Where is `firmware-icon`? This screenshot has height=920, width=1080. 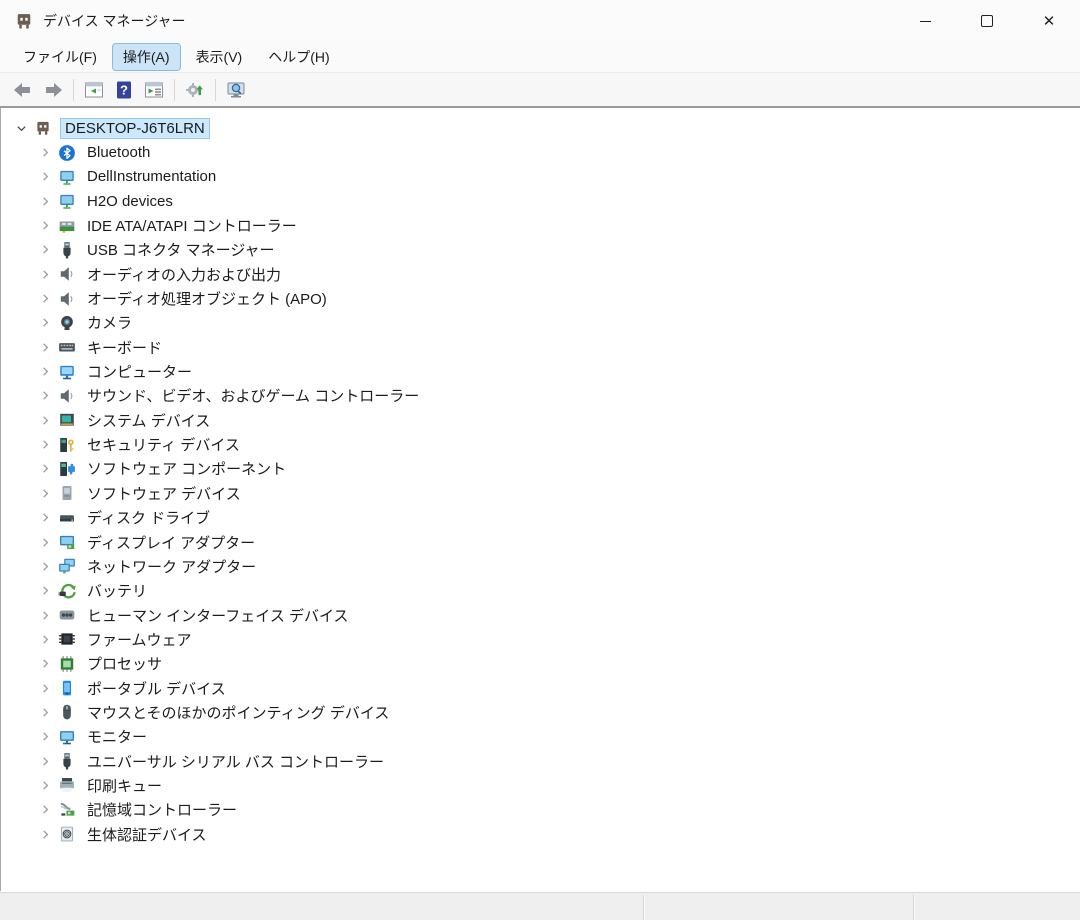 firmware-icon is located at coordinates (67, 639).